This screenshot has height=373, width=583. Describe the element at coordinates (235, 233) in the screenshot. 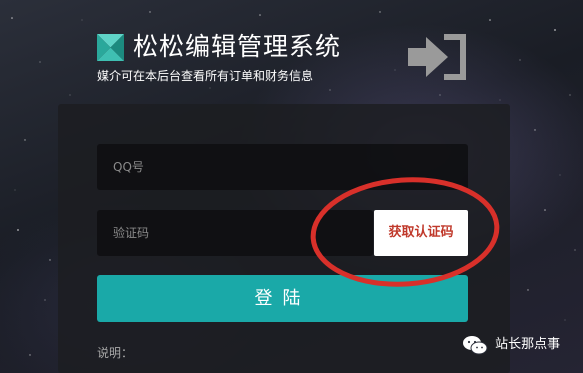

I see `verification-code-input: 验证码` at that location.